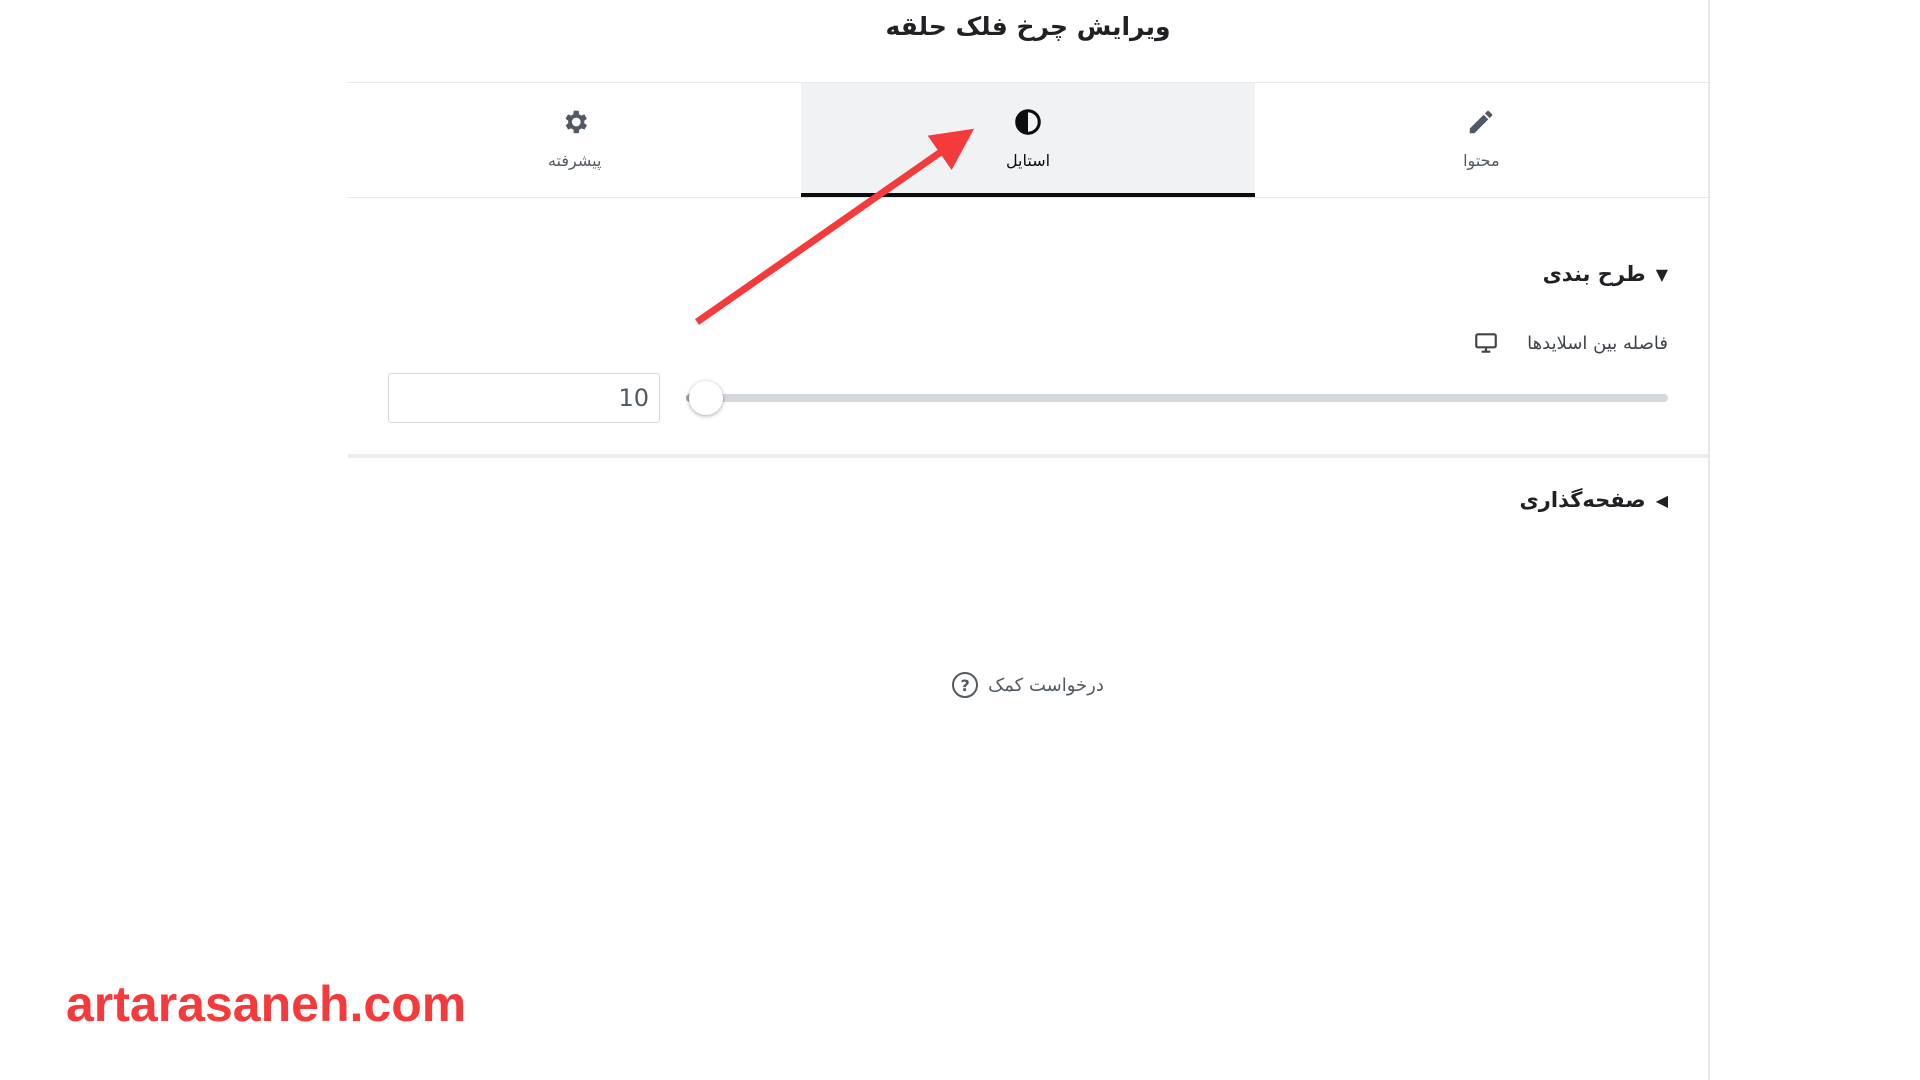 The width and height of the screenshot is (1920, 1080). What do you see at coordinates (1046, 685) in the screenshot?
I see `help-label: درخواست کمک` at bounding box center [1046, 685].